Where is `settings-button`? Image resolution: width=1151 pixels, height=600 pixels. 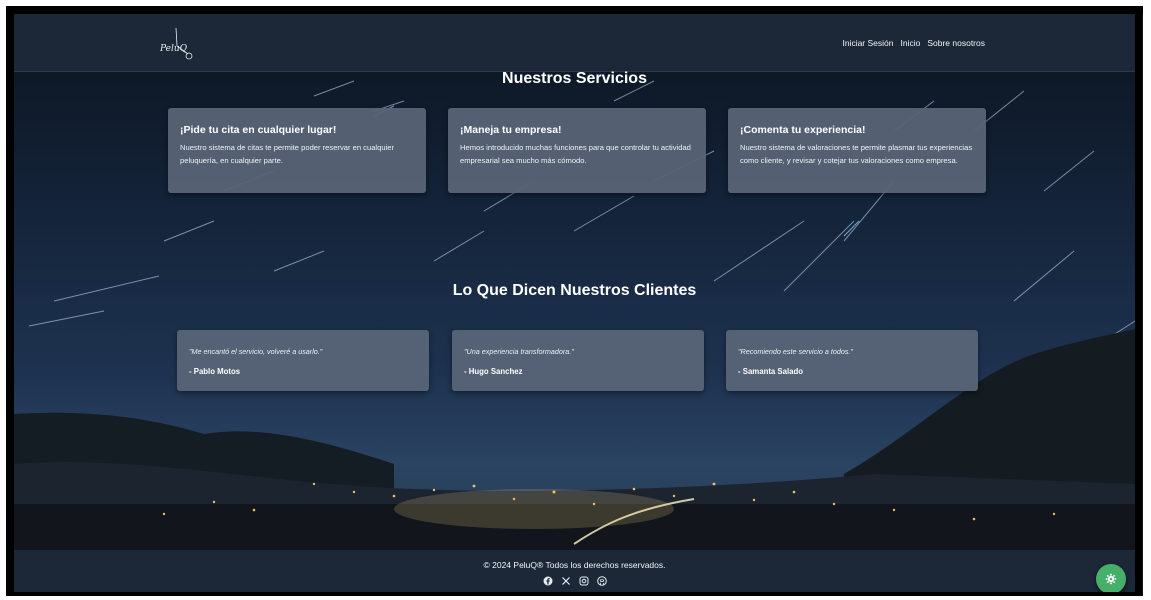 settings-button is located at coordinates (1111, 578).